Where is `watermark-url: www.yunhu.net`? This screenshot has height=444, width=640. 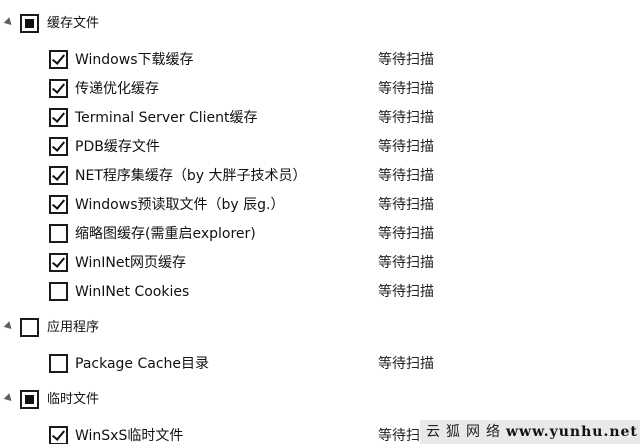
watermark-url: www.yunhu.net is located at coordinates (572, 432).